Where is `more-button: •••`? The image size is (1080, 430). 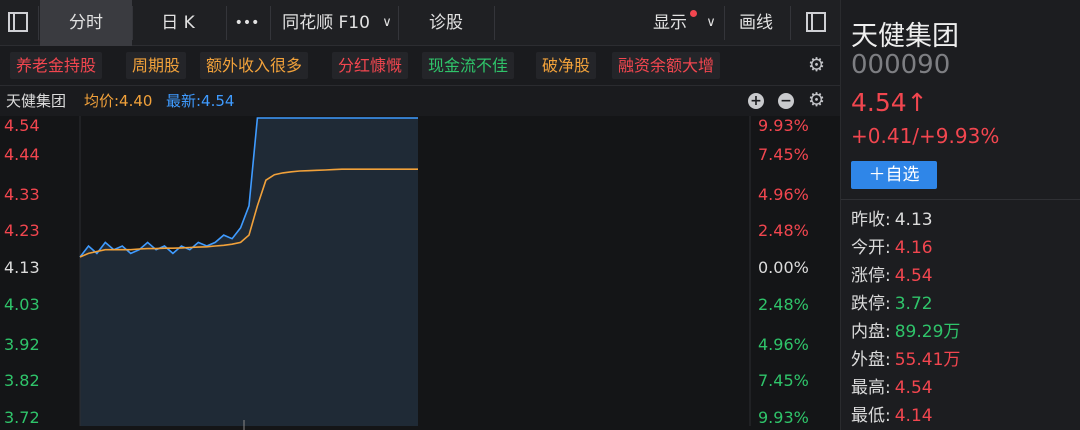
more-button: ••• is located at coordinates (247, 23).